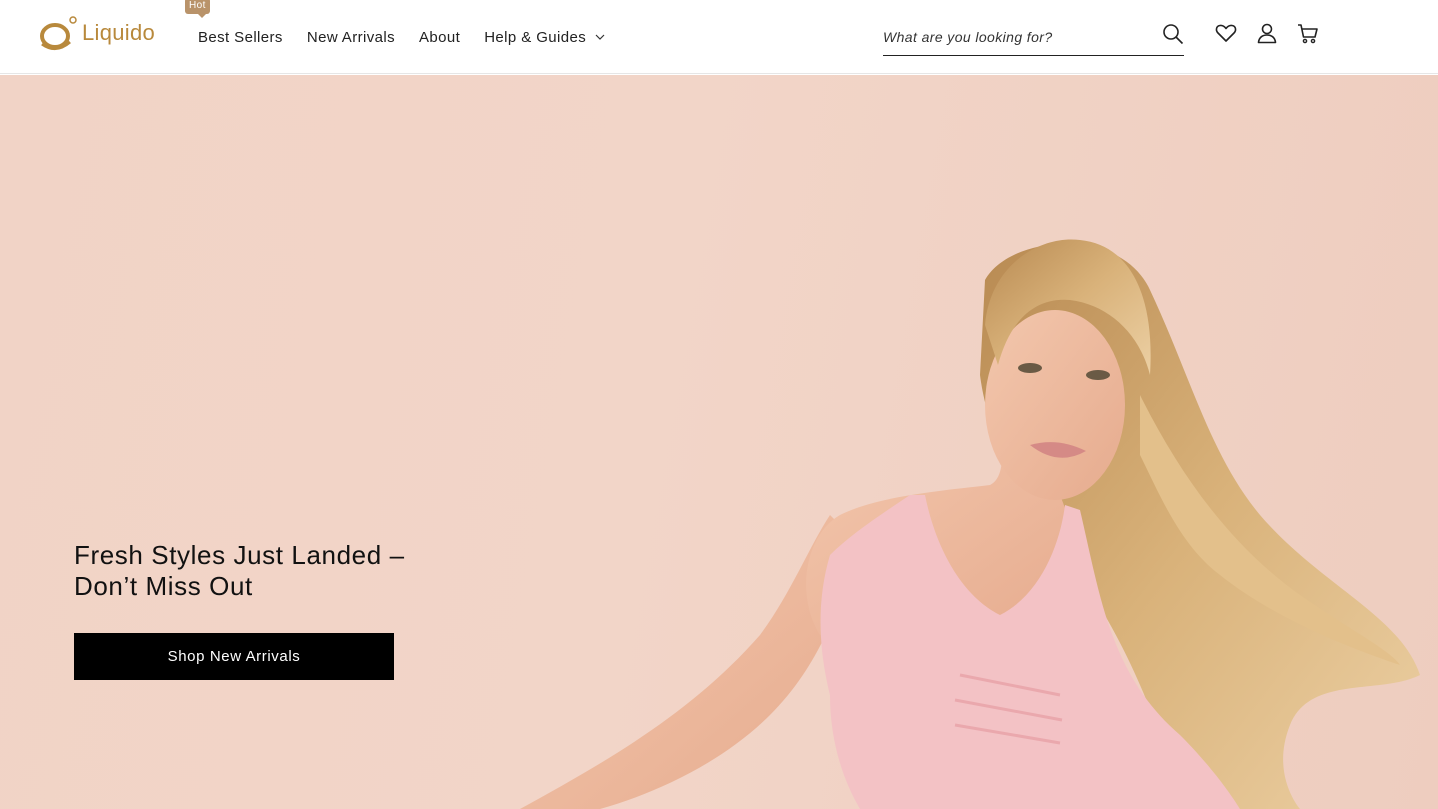 The image size is (1438, 809). Describe the element at coordinates (234, 656) in the screenshot. I see `shop-new-arrivals-button: Shop New Arrivals` at that location.